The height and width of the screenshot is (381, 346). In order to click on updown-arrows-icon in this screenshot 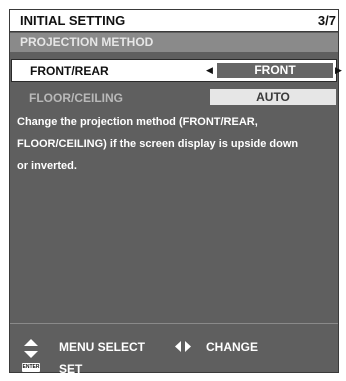, I will do `click(31, 348)`.